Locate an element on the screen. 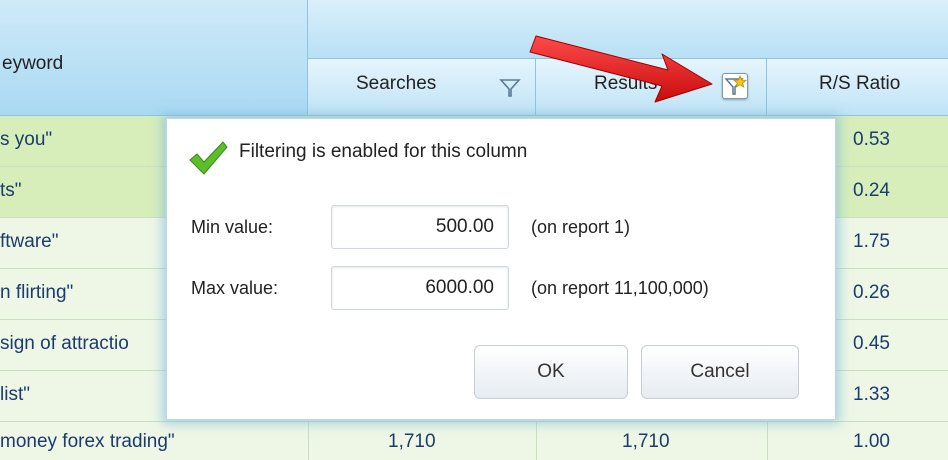  ratio-cell: 0.53 is located at coordinates (871, 139).